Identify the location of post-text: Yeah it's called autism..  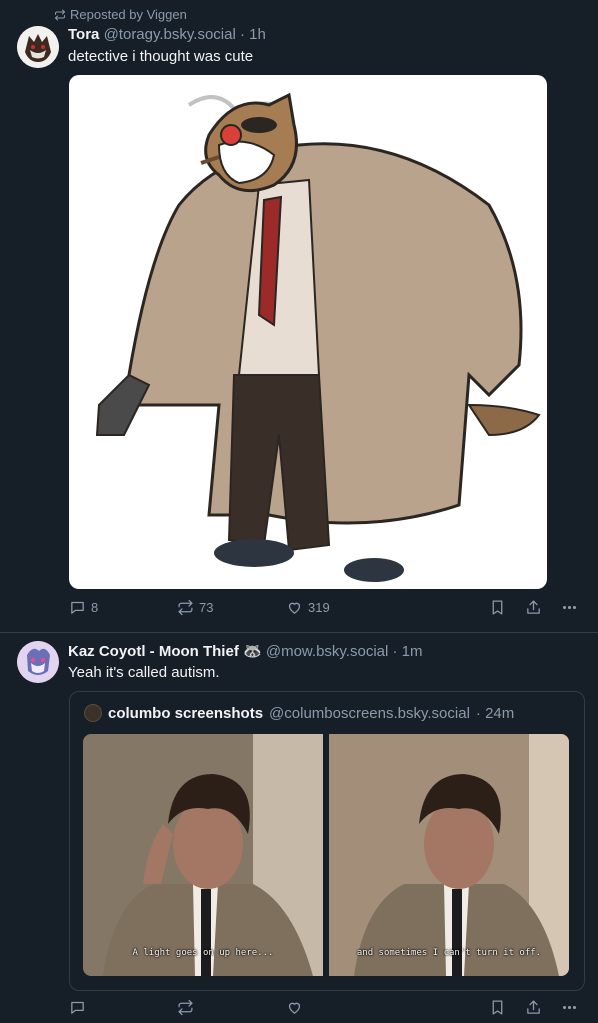
(144, 672).